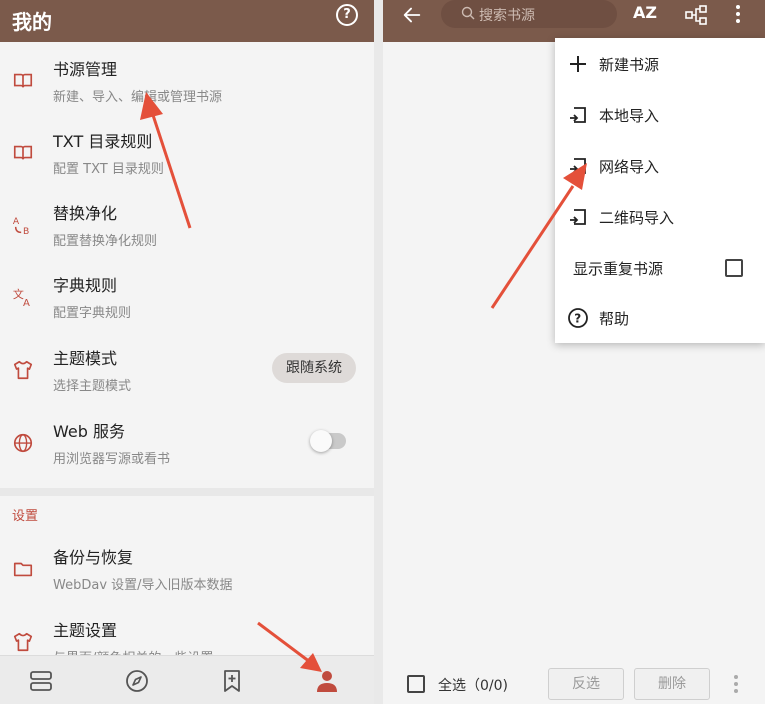 The width and height of the screenshot is (765, 704). Describe the element at coordinates (103, 141) in the screenshot. I see `menu-item-title: TXT 目录规则` at that location.